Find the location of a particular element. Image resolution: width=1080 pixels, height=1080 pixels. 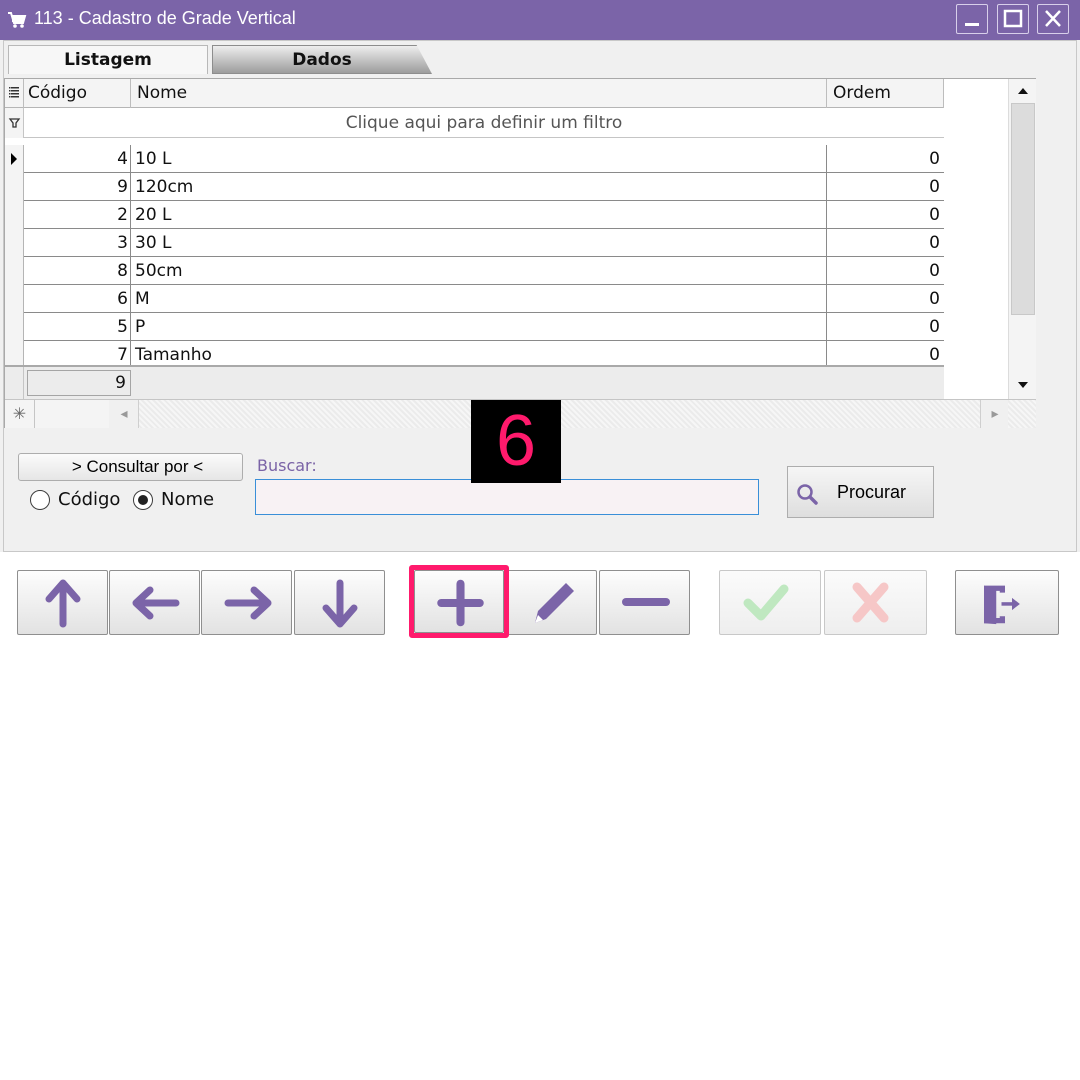

left-arrow-icon is located at coordinates (156, 603).